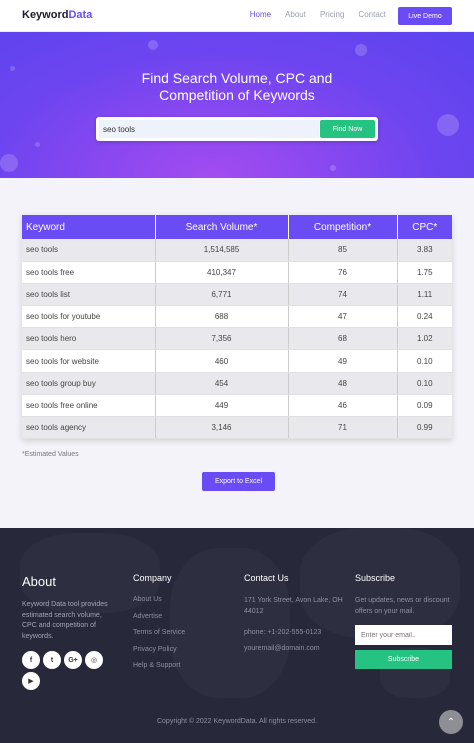 Image resolution: width=474 pixels, height=743 pixels. Describe the element at coordinates (403, 635) in the screenshot. I see `subscribe-email-input` at that location.